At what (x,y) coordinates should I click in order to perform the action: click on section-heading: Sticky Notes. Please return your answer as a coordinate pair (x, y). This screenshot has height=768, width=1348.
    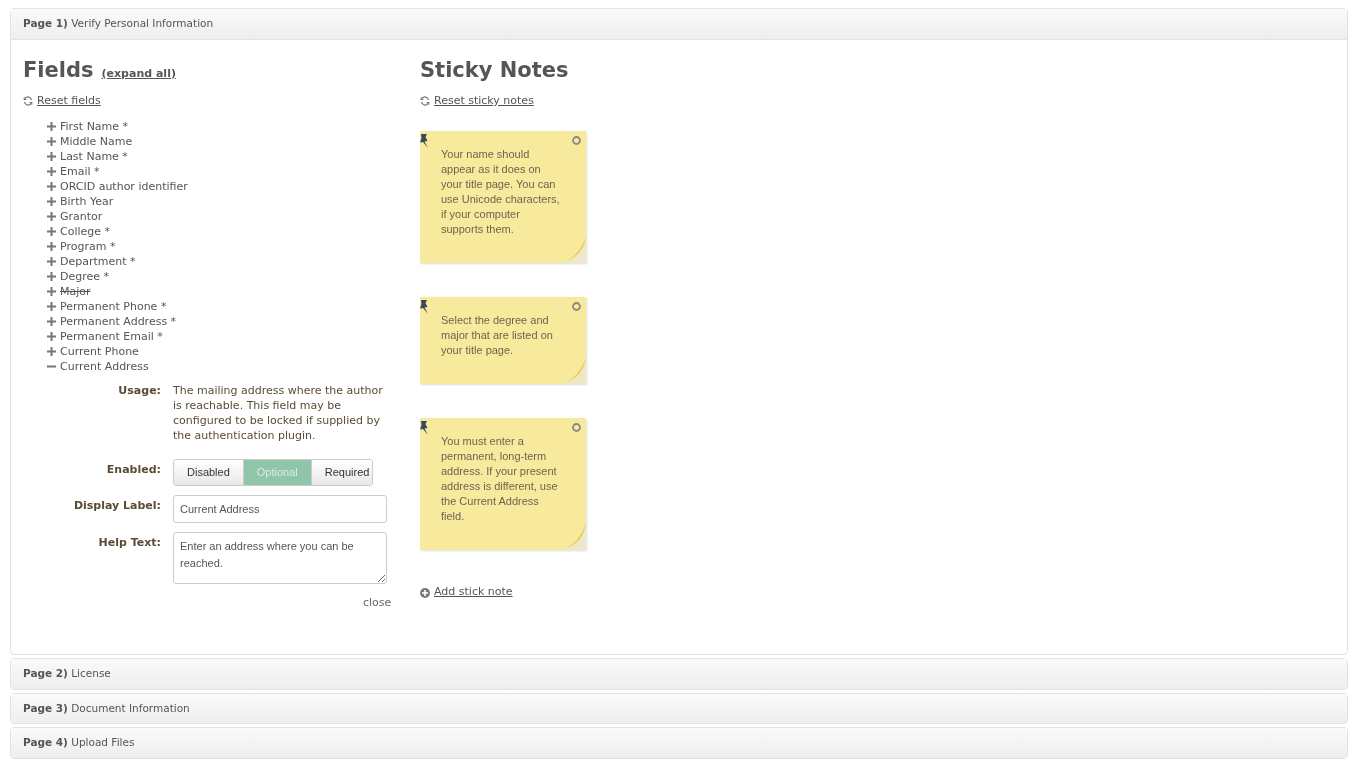
    Looking at the image, I should click on (495, 70).